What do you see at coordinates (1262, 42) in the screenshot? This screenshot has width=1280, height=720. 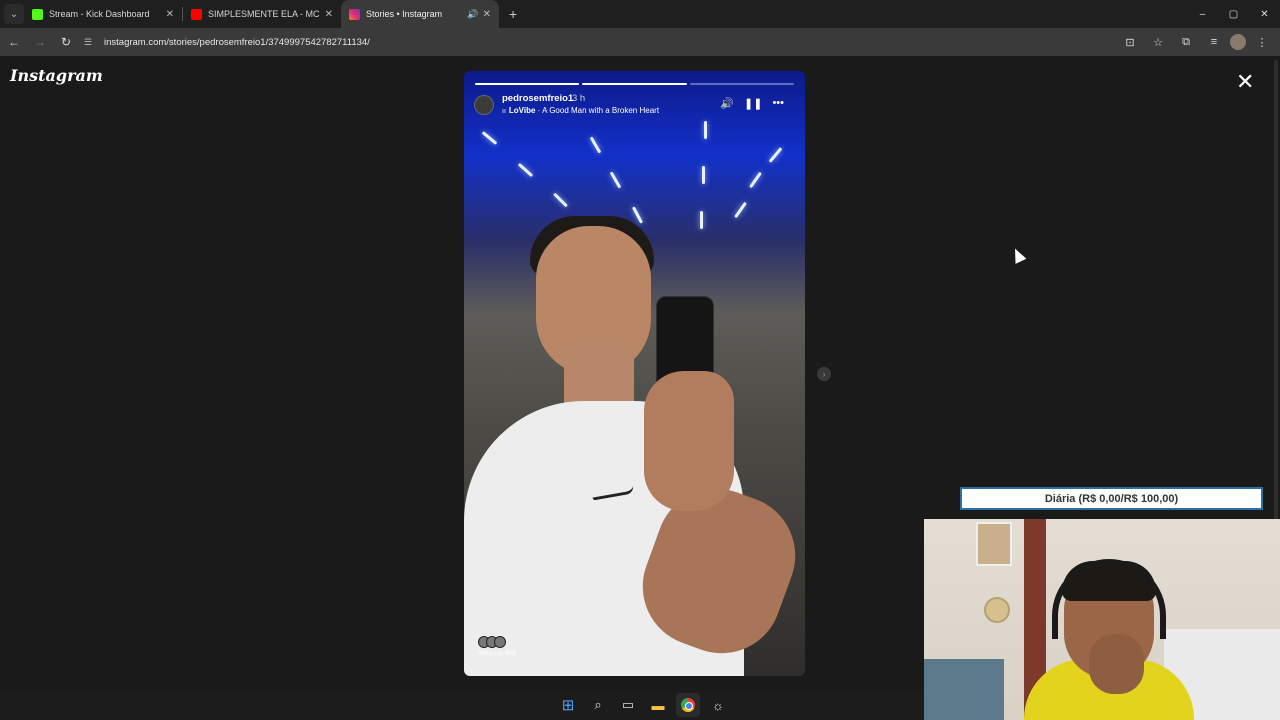 I see `browser-menu-icon: ⋮` at bounding box center [1262, 42].